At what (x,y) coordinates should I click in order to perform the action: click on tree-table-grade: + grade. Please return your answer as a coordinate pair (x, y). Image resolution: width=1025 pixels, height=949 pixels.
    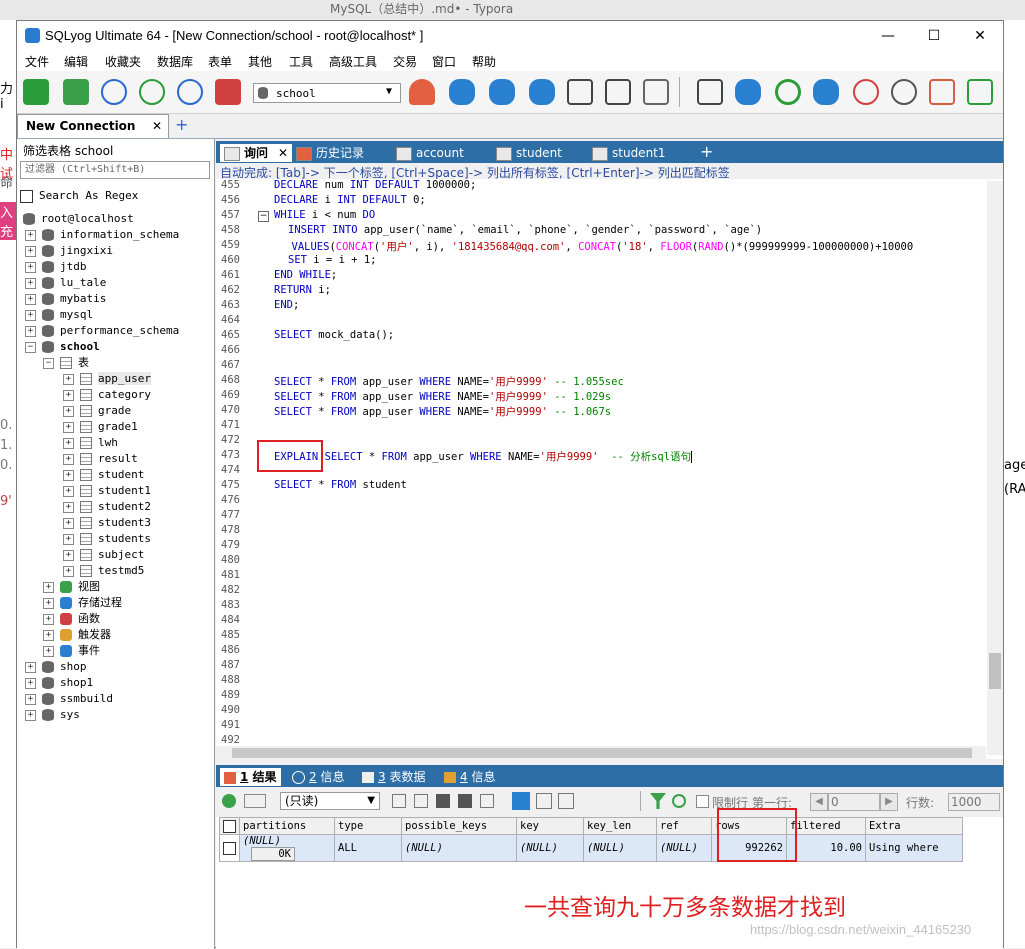
    Looking at the image, I should click on (97, 411).